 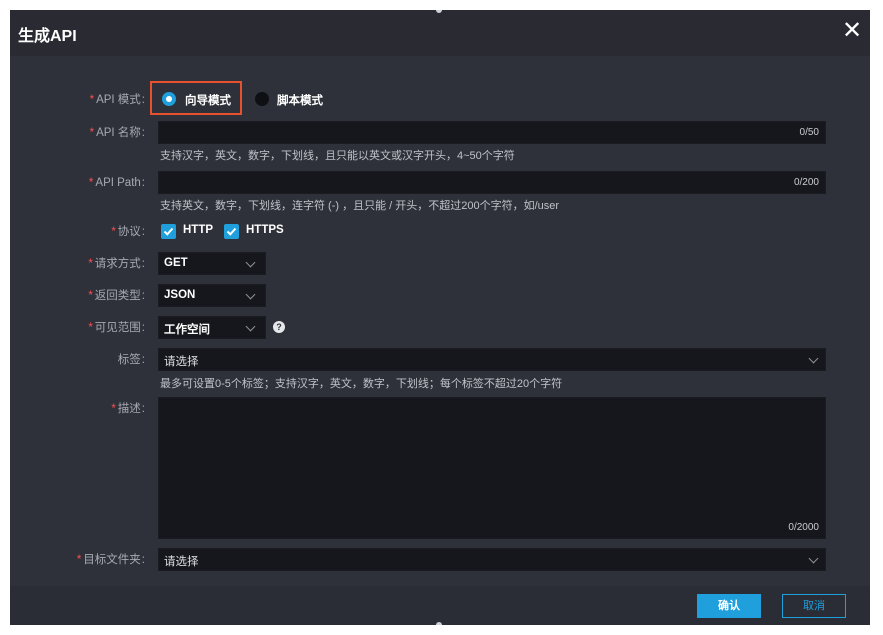 What do you see at coordinates (492, 182) in the screenshot?
I see `api-path-input: 0/200` at bounding box center [492, 182].